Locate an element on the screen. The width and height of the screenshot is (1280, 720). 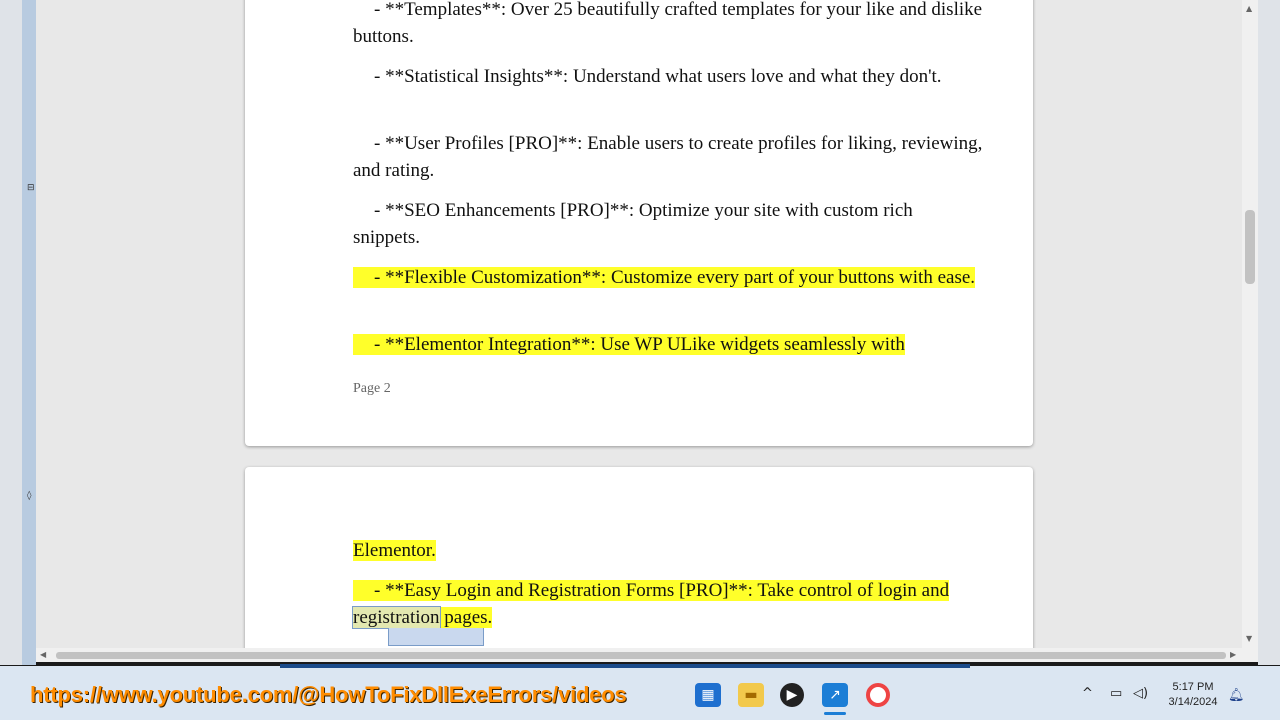
page-number: Page 2 is located at coordinates (372, 388).